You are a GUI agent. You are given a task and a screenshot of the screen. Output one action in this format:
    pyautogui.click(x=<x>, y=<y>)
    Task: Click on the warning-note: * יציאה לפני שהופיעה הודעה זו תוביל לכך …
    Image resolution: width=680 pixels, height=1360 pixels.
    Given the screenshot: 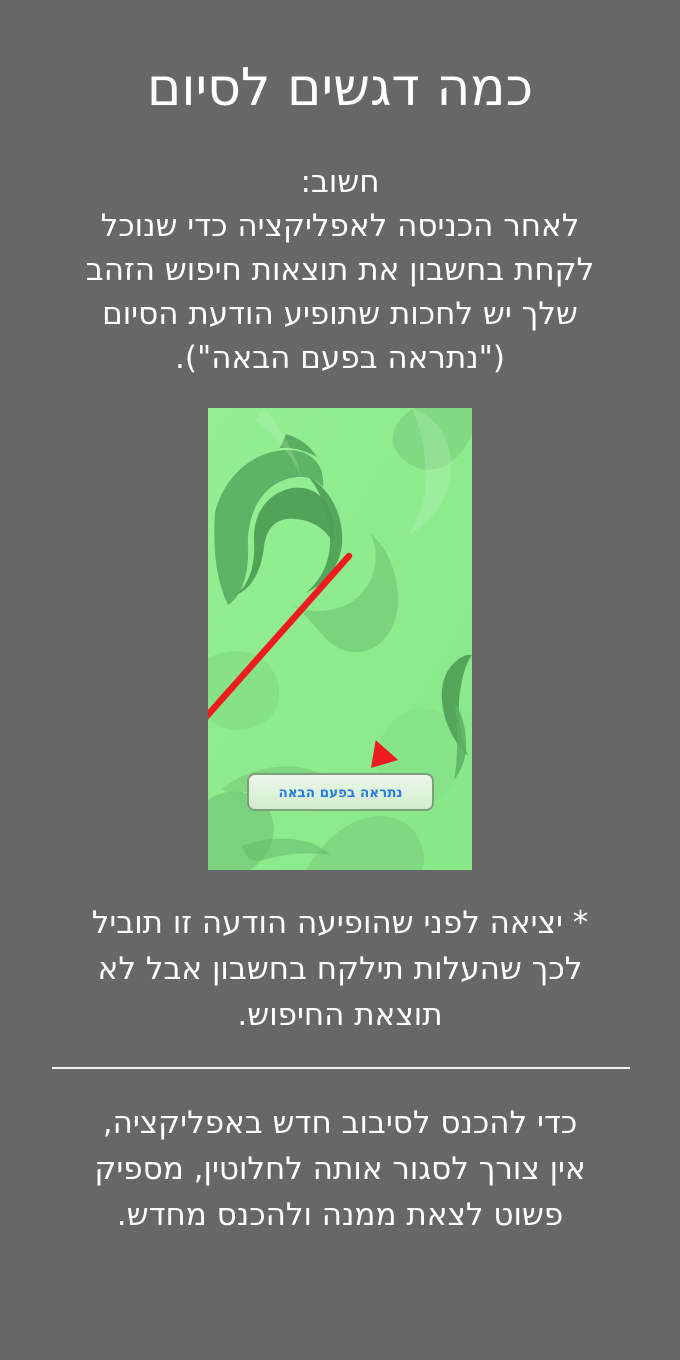 What is the action you would take?
    pyautogui.click(x=340, y=969)
    